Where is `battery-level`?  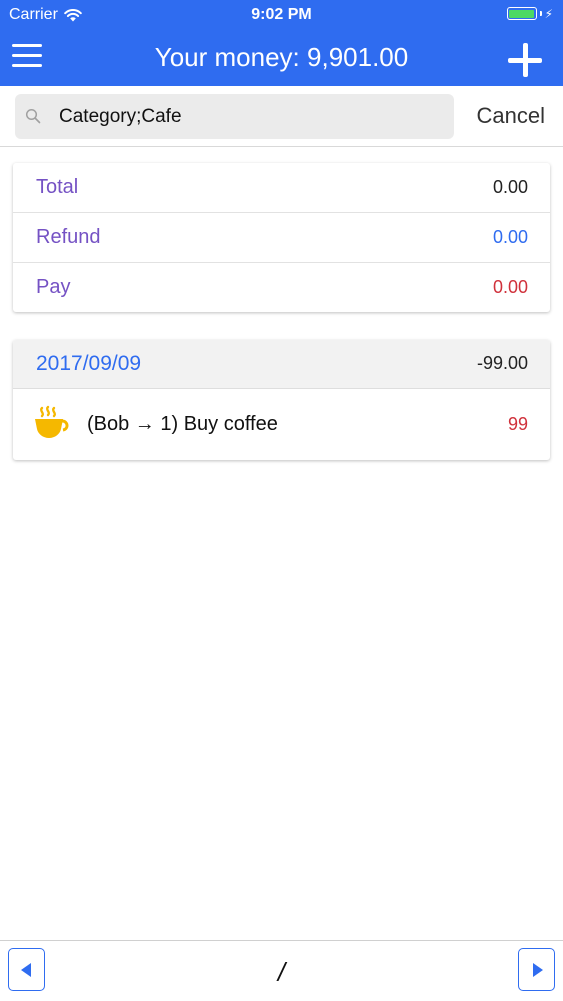 battery-level is located at coordinates (522, 13).